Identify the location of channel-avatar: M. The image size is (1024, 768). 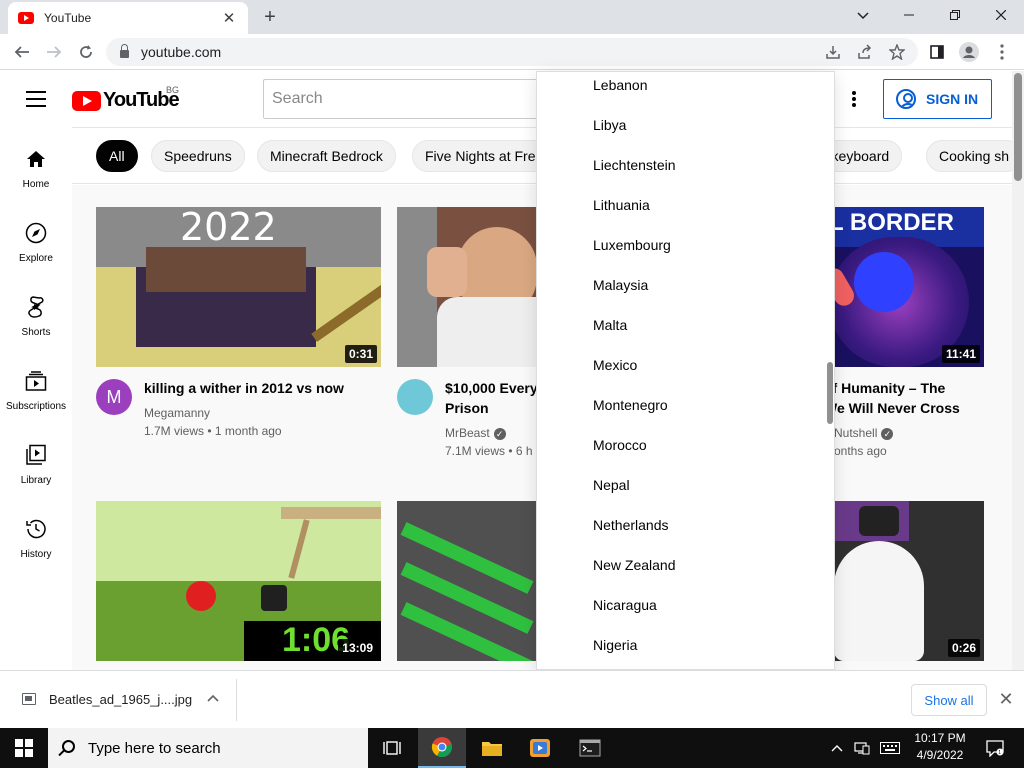
(114, 397).